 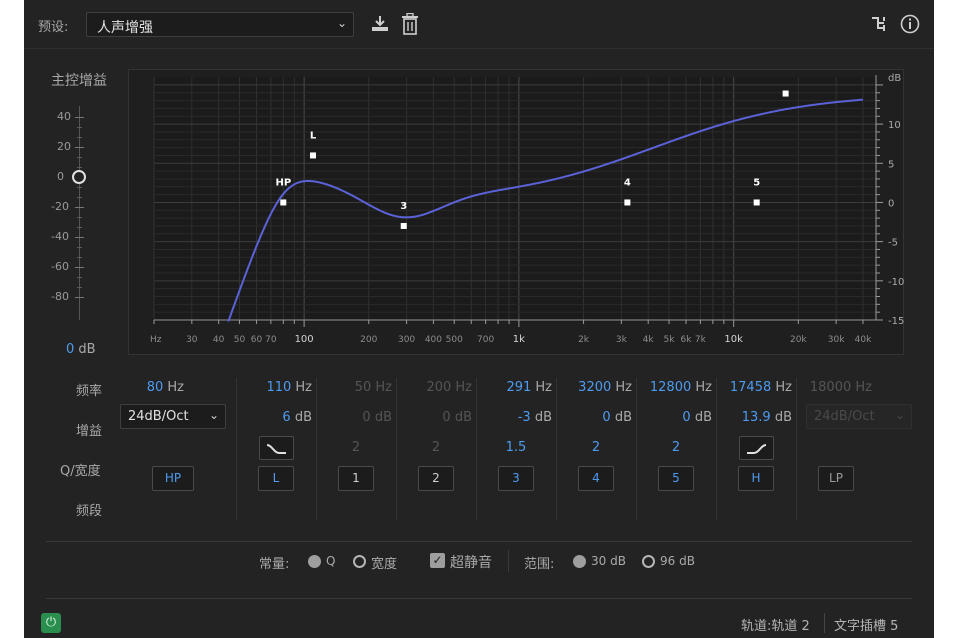 I want to click on x-tick-label: 200, so click(x=368, y=340).